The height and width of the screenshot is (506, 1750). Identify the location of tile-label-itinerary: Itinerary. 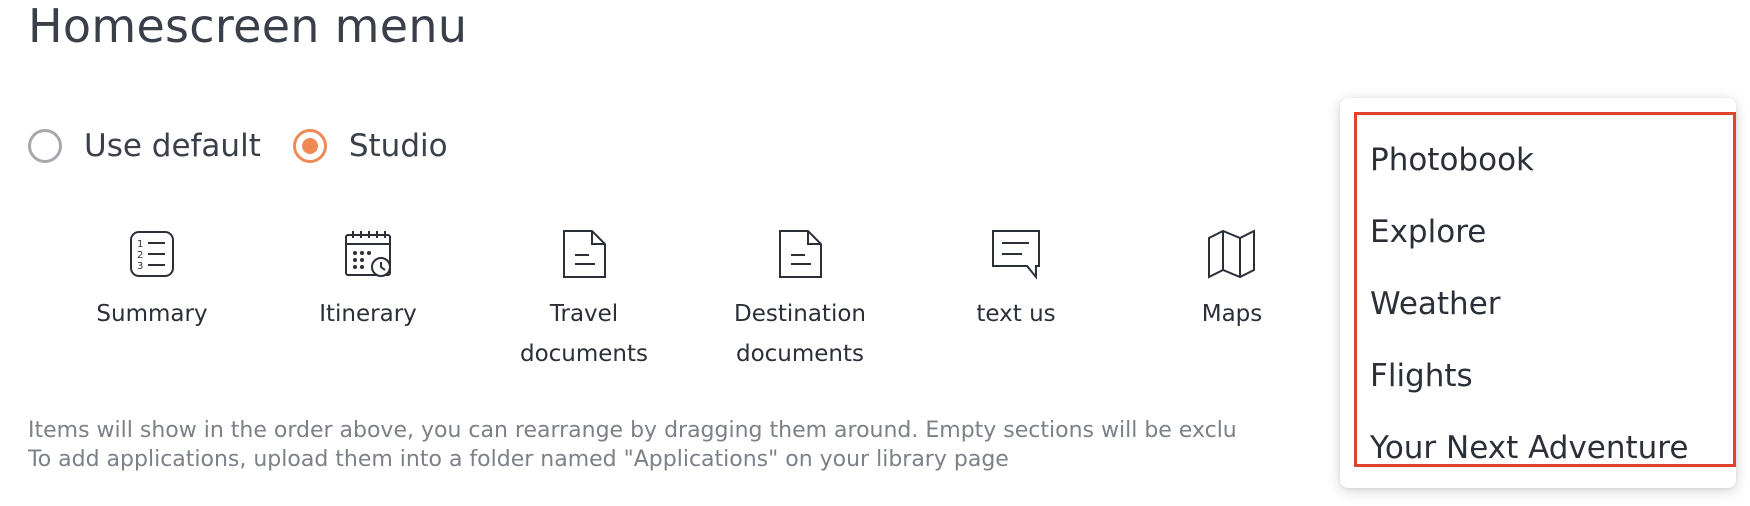
(368, 314).